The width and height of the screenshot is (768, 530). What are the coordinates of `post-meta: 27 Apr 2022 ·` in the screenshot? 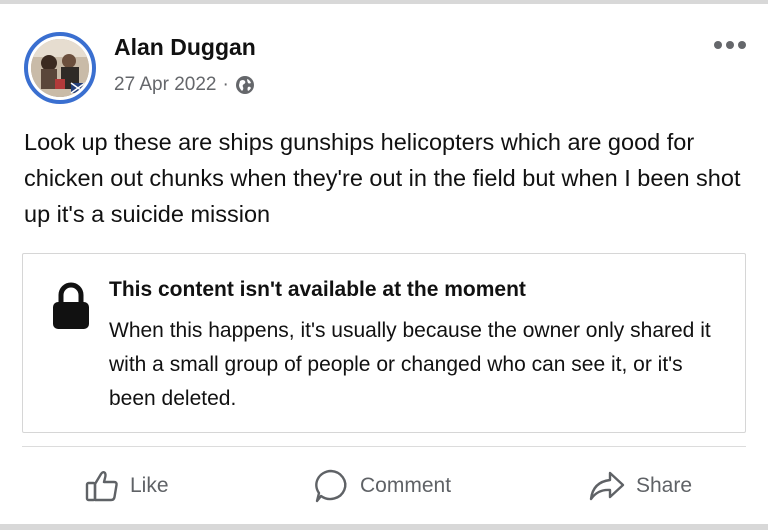 It's located at (184, 85).